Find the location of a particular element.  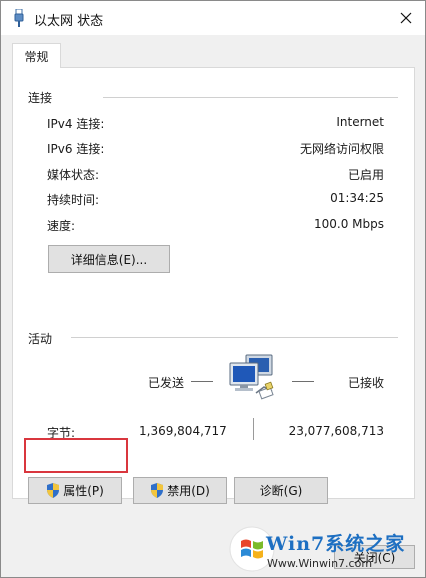

properties-button-label: 属性(P) is located at coordinates (83, 491).